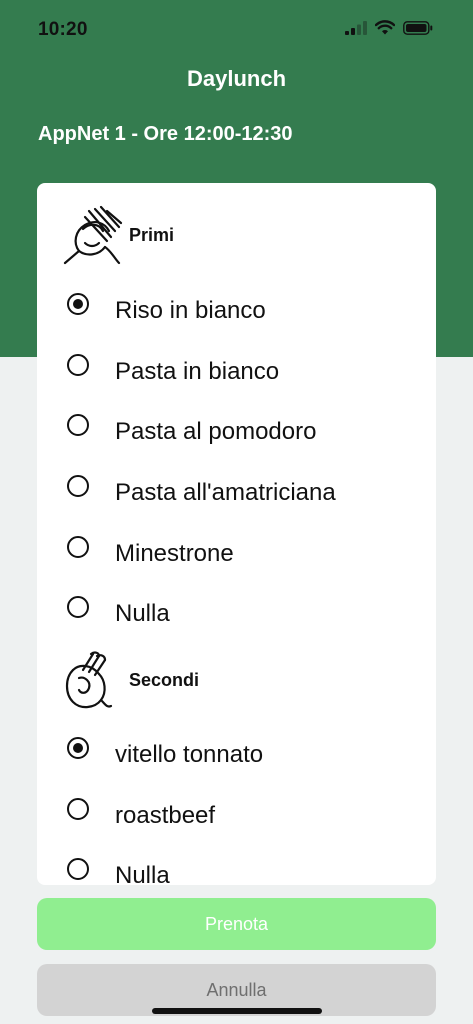 This screenshot has height=1024, width=473. I want to click on status-icons, so click(389, 27).